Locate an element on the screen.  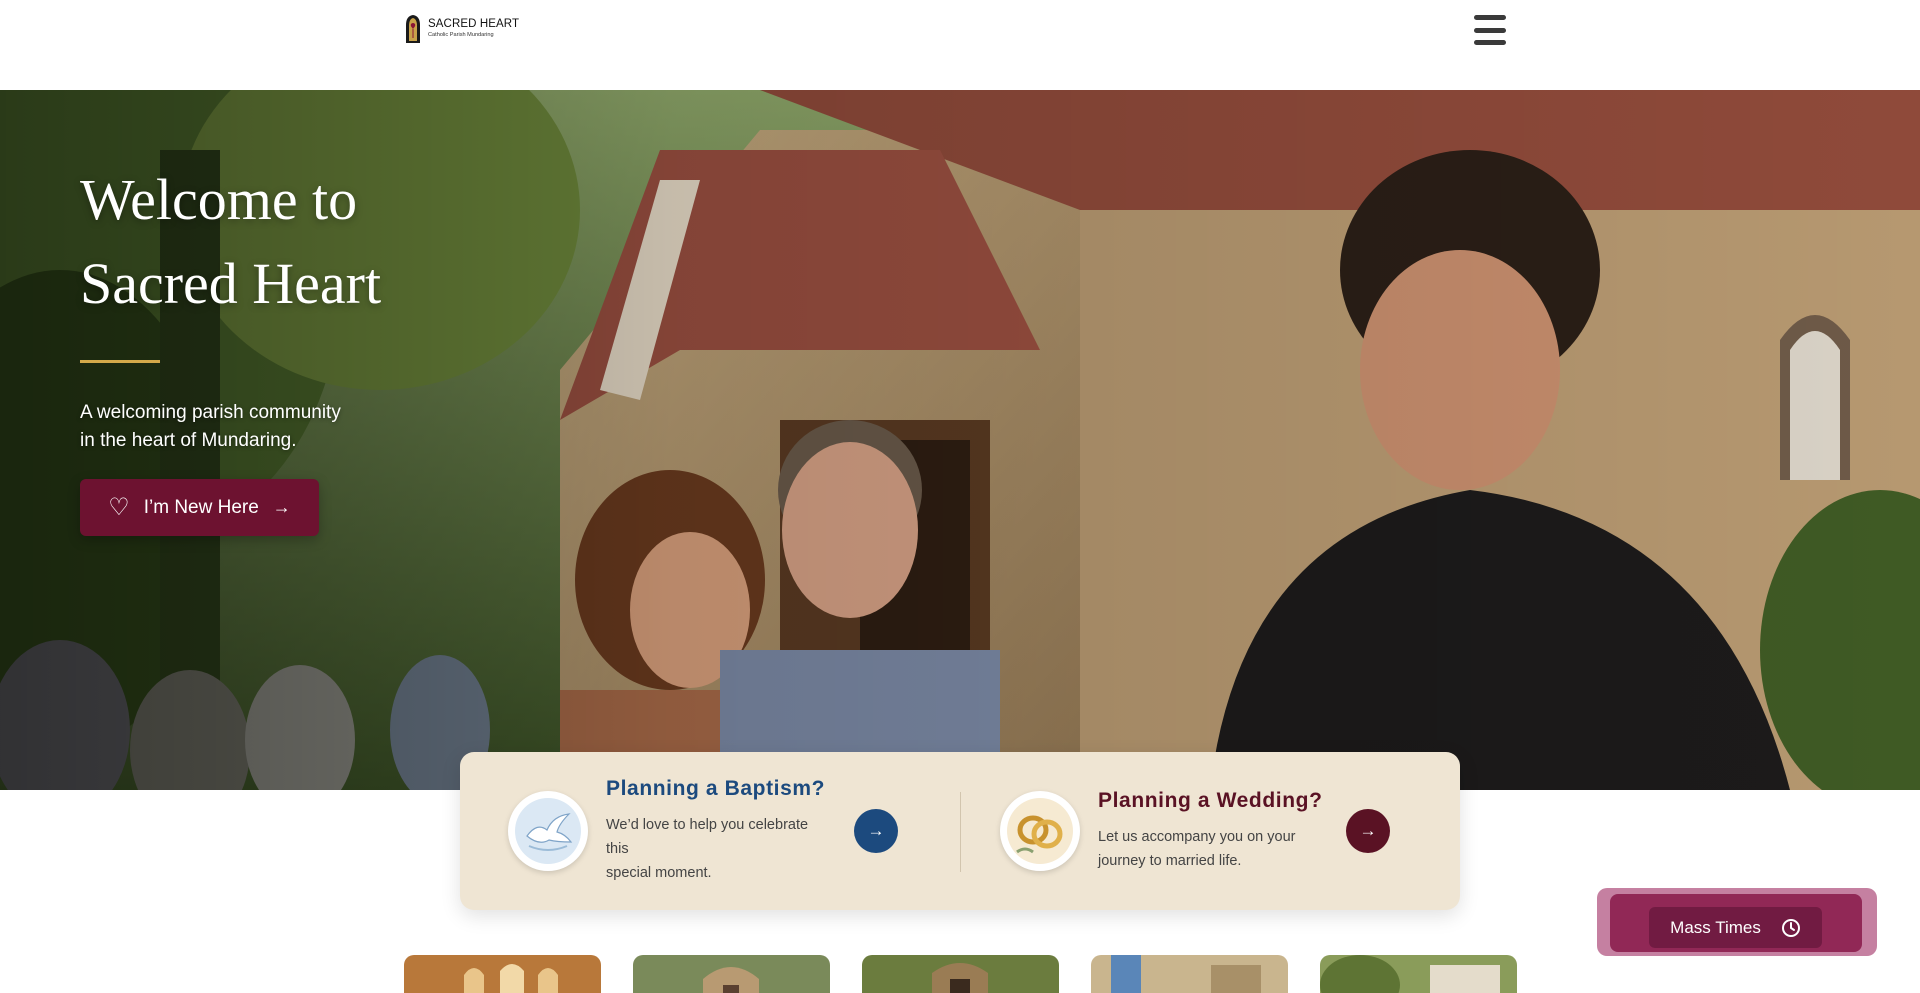
mass-times-widget: Mass Times is located at coordinates (1737, 922).